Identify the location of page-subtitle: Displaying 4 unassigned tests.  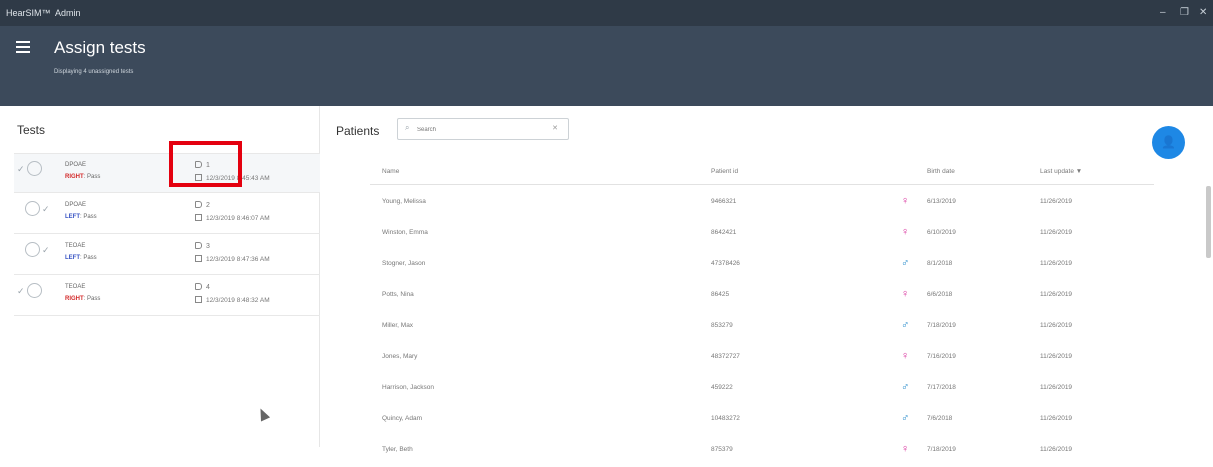
(94, 72).